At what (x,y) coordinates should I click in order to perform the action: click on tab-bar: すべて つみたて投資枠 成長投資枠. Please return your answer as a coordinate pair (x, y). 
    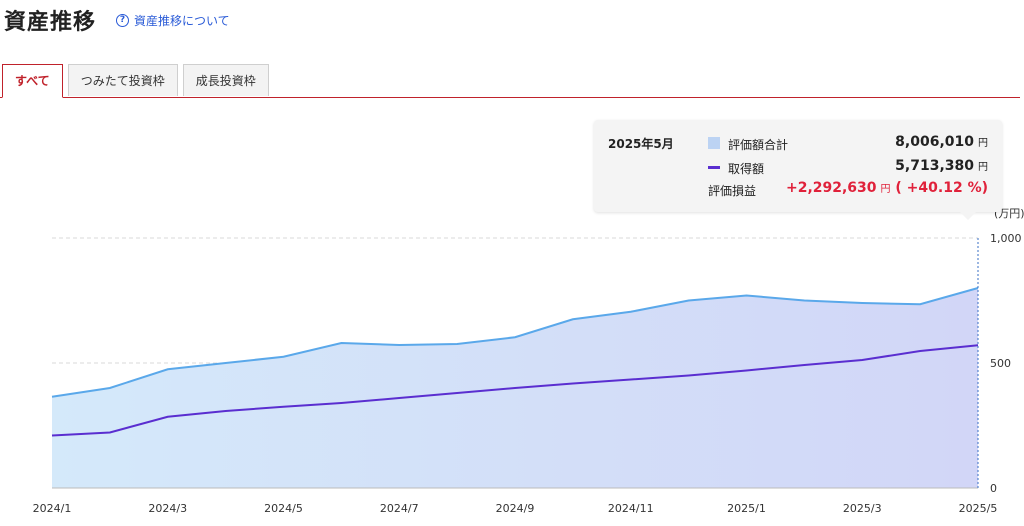
    Looking at the image, I should click on (138, 81).